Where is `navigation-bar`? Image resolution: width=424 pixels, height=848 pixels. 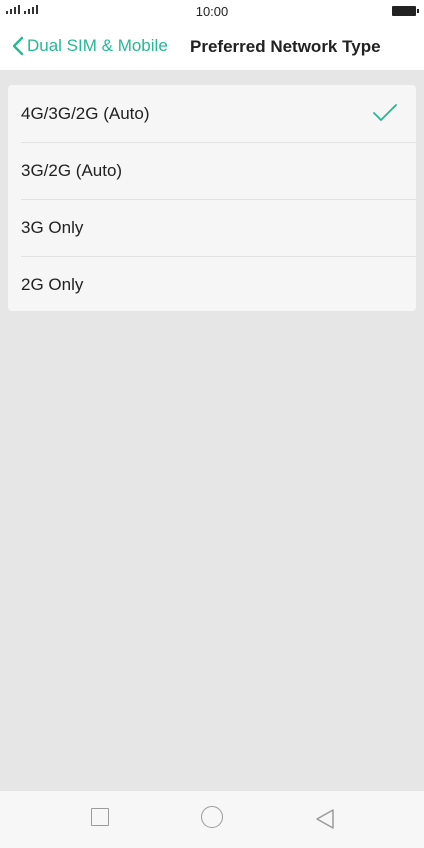
navigation-bar is located at coordinates (212, 819).